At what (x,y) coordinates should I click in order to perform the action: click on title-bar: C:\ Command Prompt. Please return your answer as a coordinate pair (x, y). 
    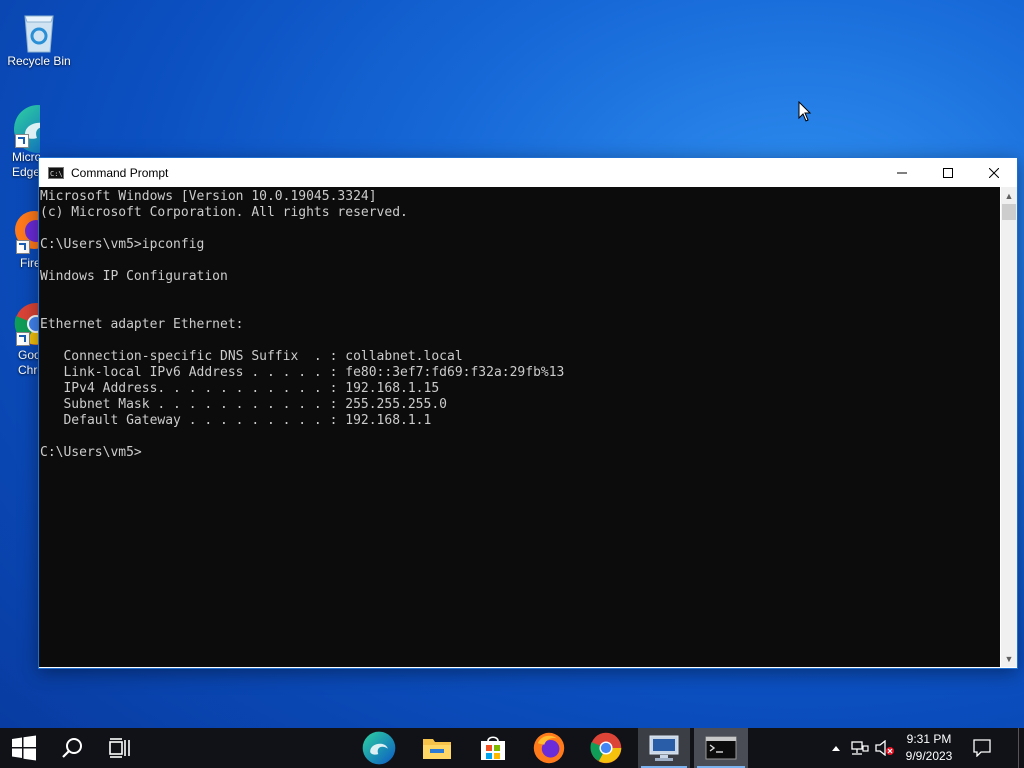
    Looking at the image, I should click on (528, 172).